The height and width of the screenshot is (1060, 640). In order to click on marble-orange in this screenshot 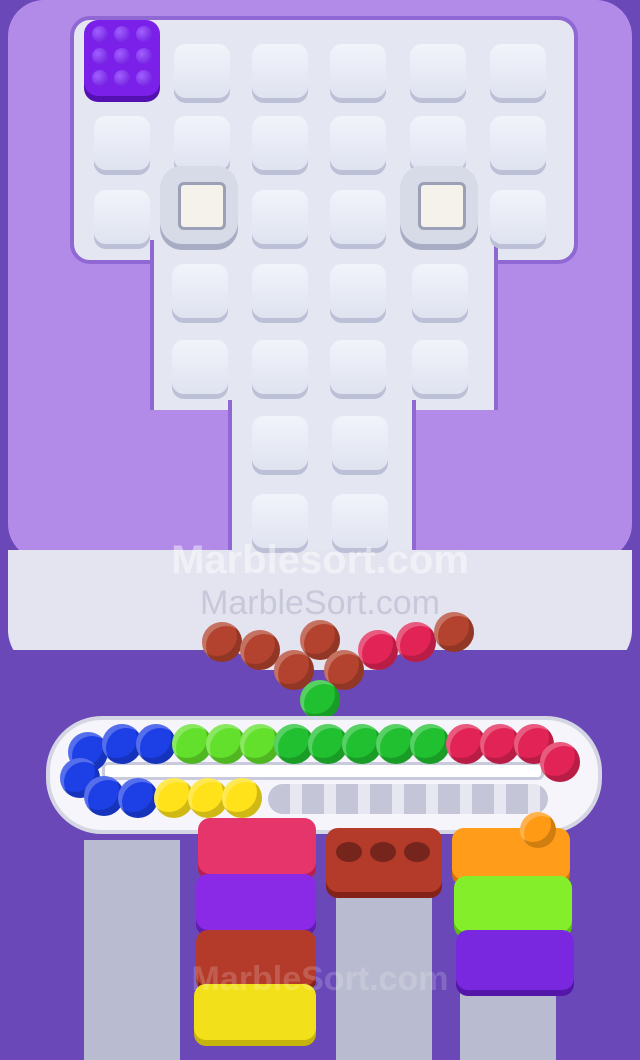, I will do `click(538, 830)`.